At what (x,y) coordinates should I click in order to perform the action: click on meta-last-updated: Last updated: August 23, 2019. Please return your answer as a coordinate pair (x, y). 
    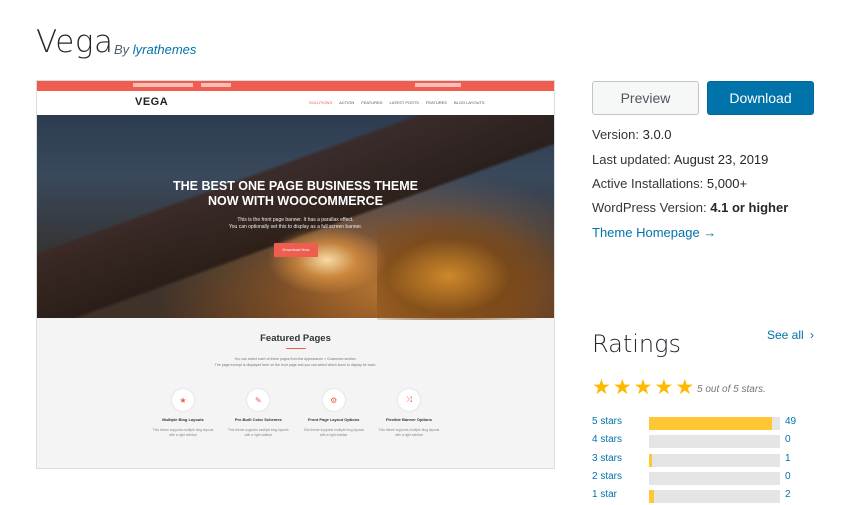
    Looking at the image, I should click on (680, 159).